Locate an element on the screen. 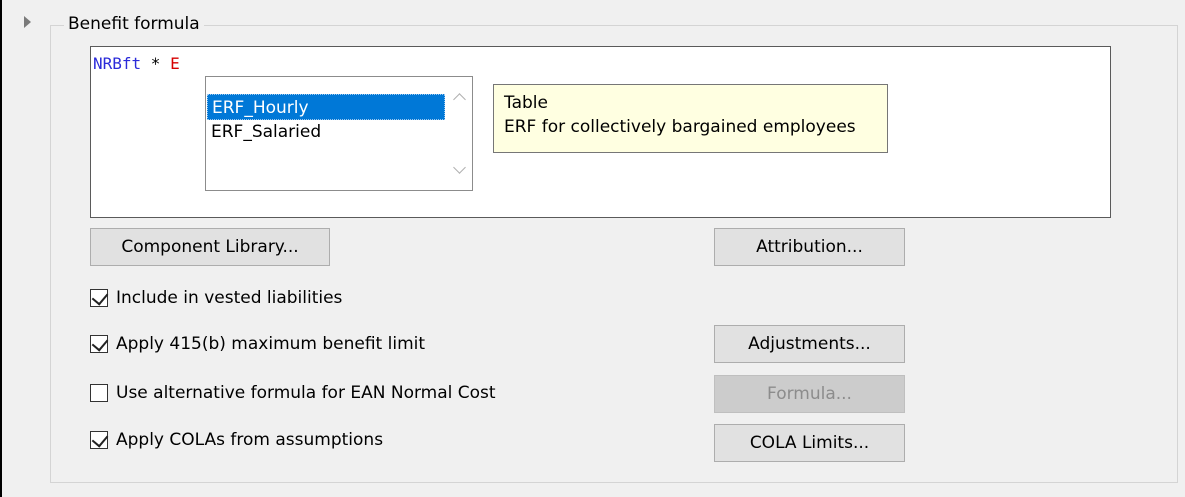  apply-415b-checkbox is located at coordinates (99, 343).